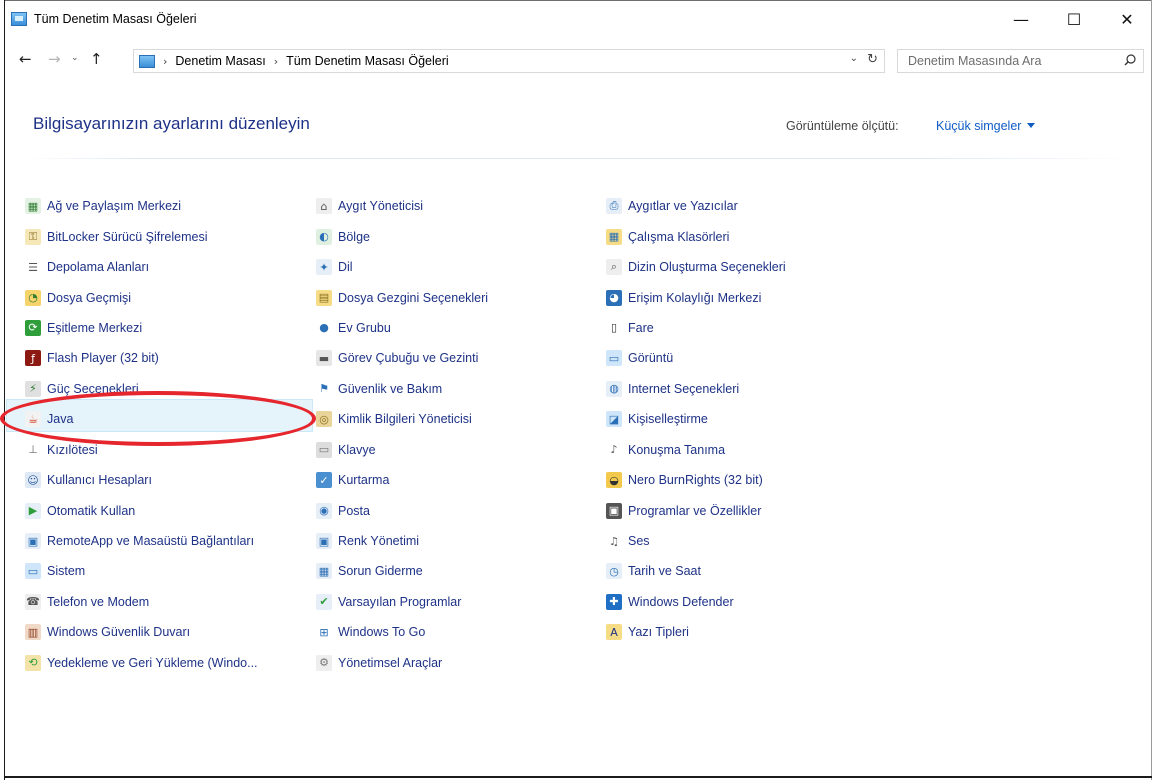  I want to click on control-panel-item-label: Erişim Kolaylığı Merkezi, so click(694, 298).